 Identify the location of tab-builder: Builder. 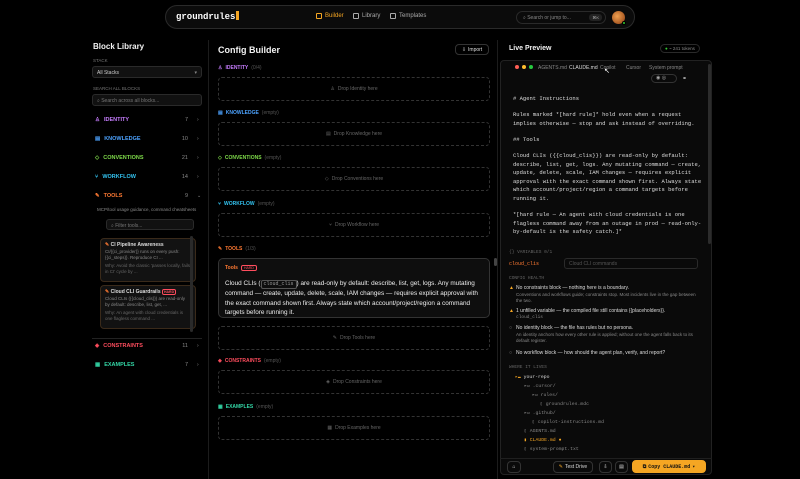
(330, 16).